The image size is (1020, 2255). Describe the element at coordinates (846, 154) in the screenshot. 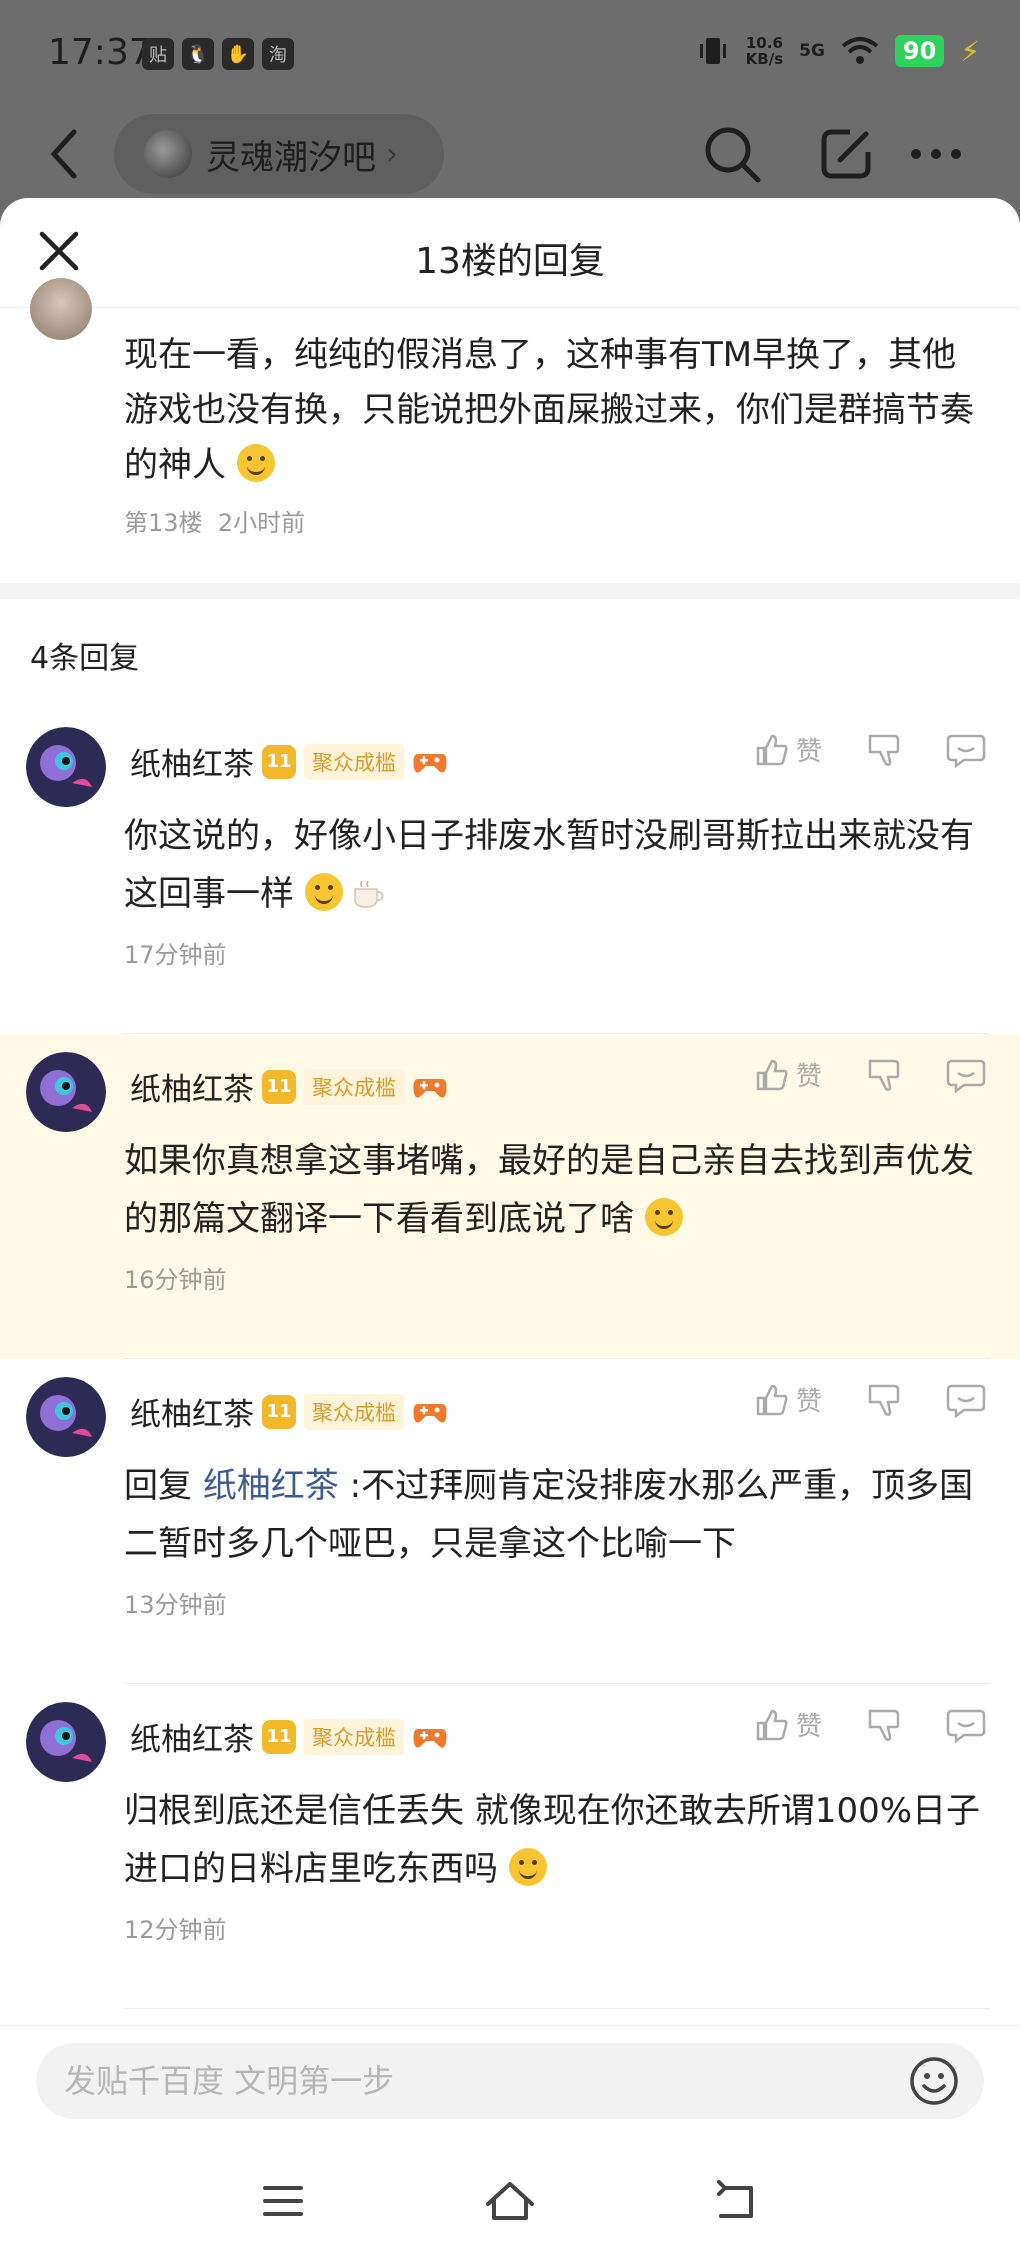

I see `edit-icon` at that location.